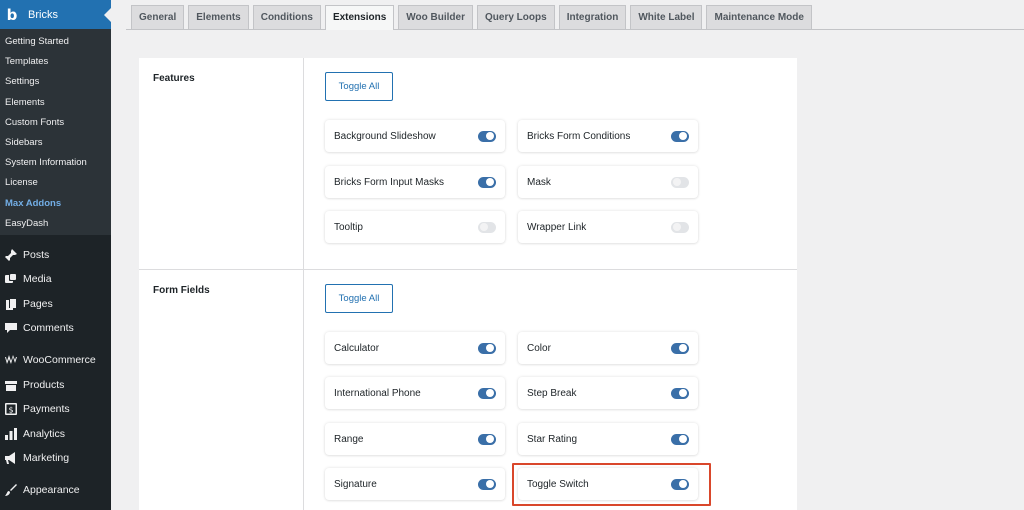 This screenshot has height=510, width=1024. What do you see at coordinates (468, 269) in the screenshot?
I see `section-divider` at bounding box center [468, 269].